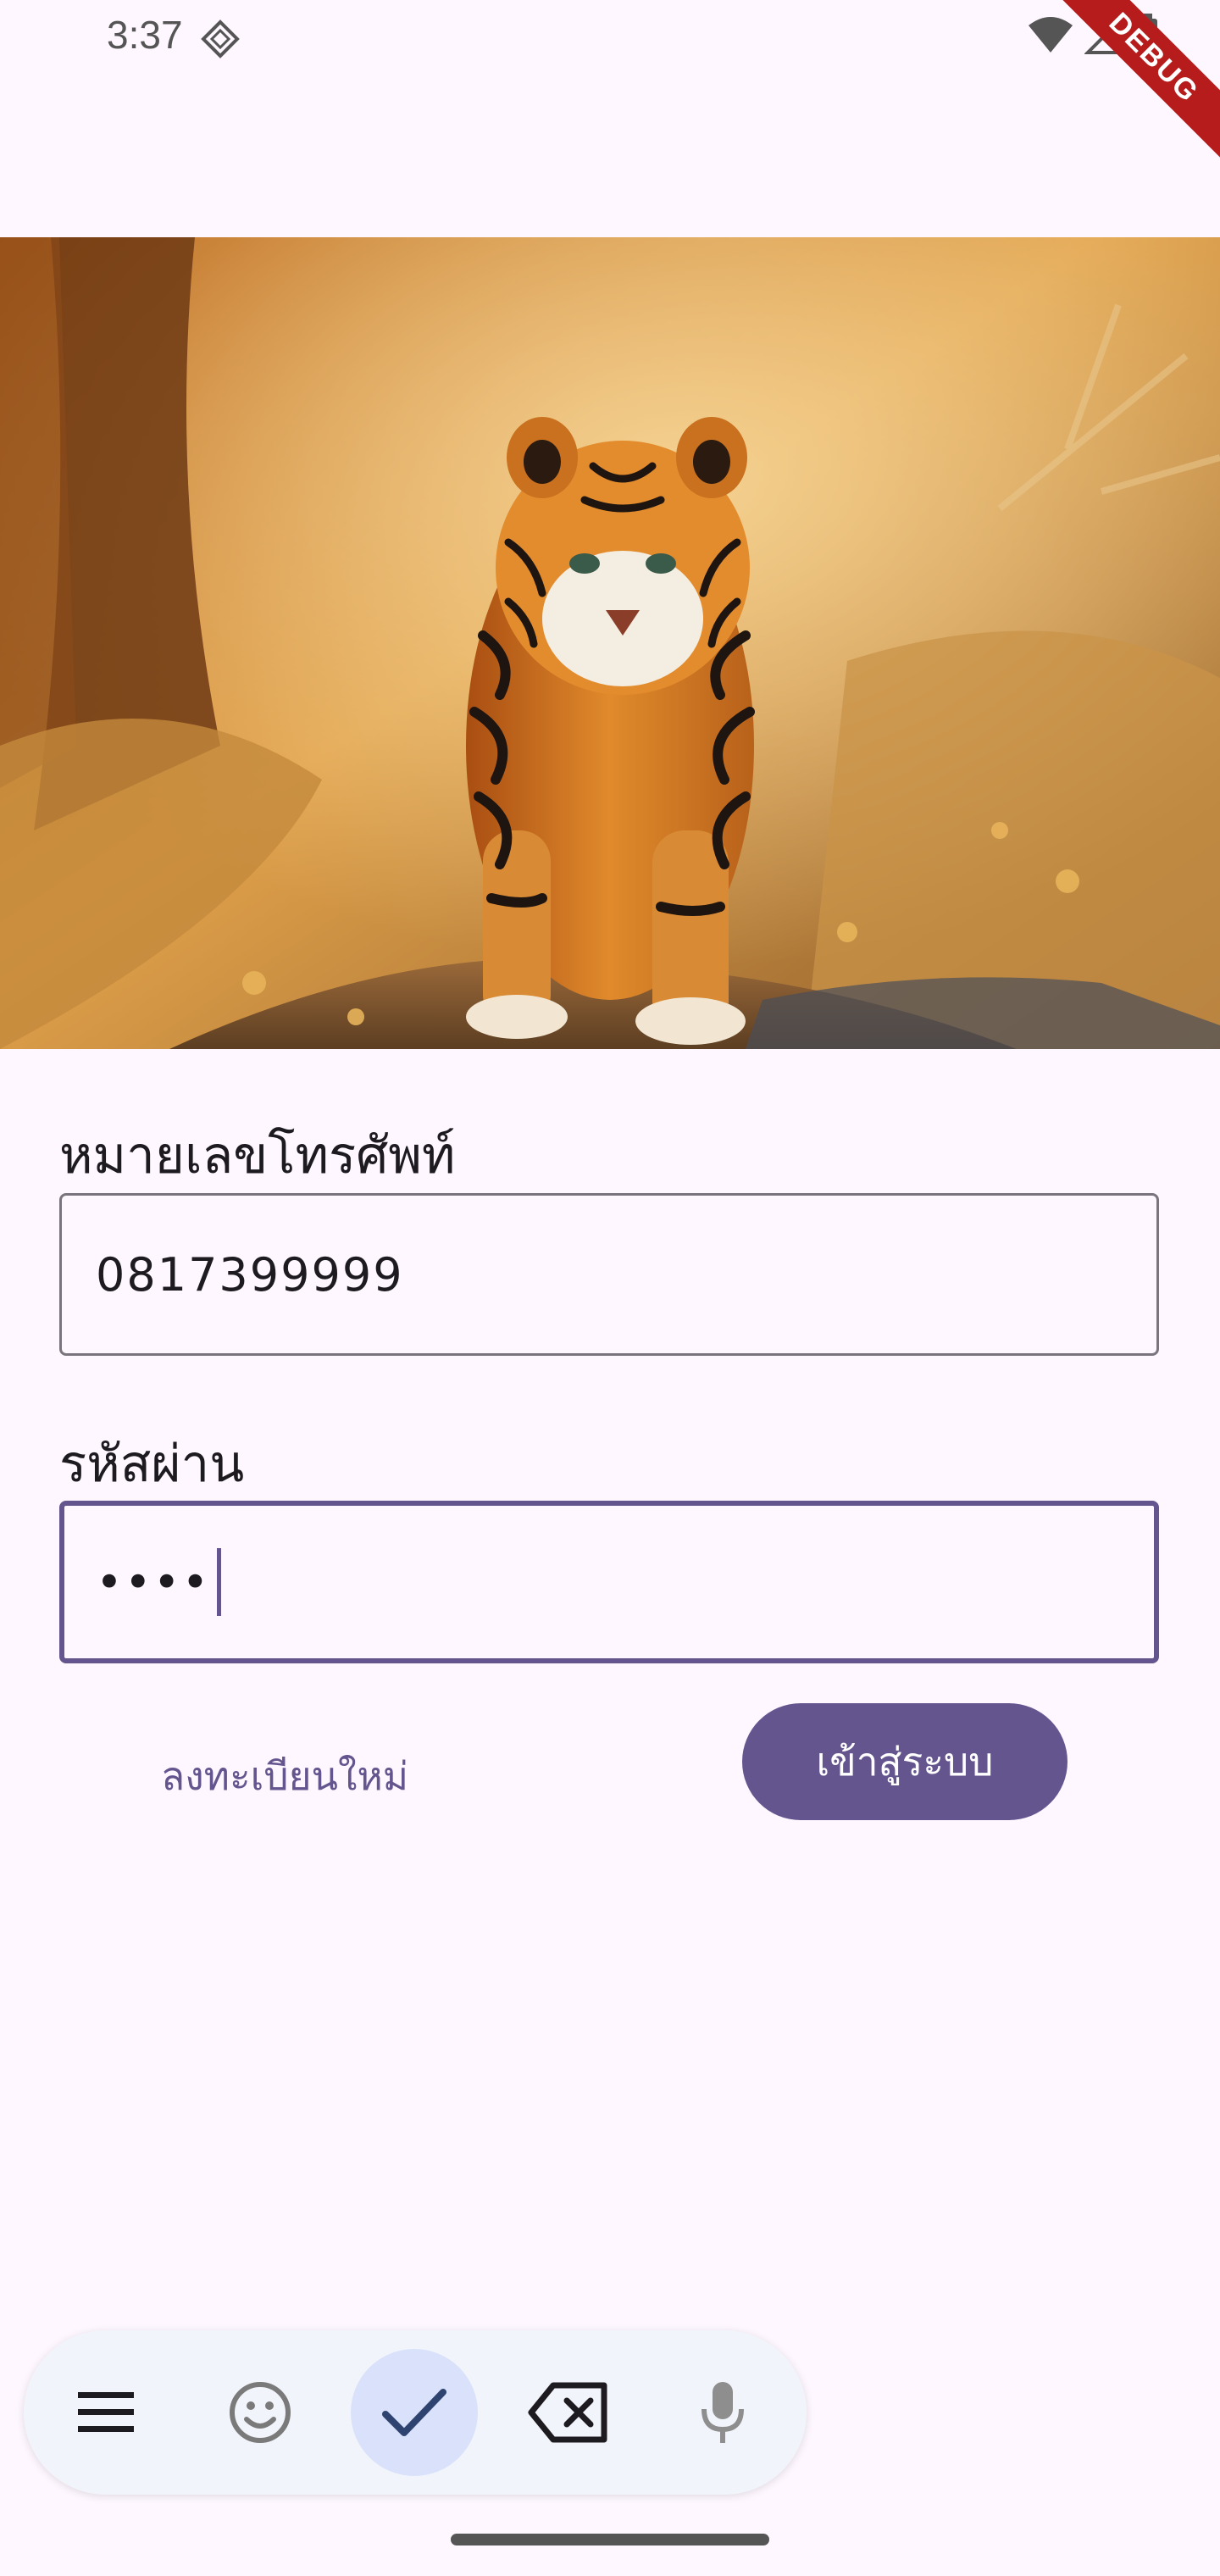 This screenshot has width=1220, height=2576. I want to click on keyboard-toolbar, so click(415, 2412).